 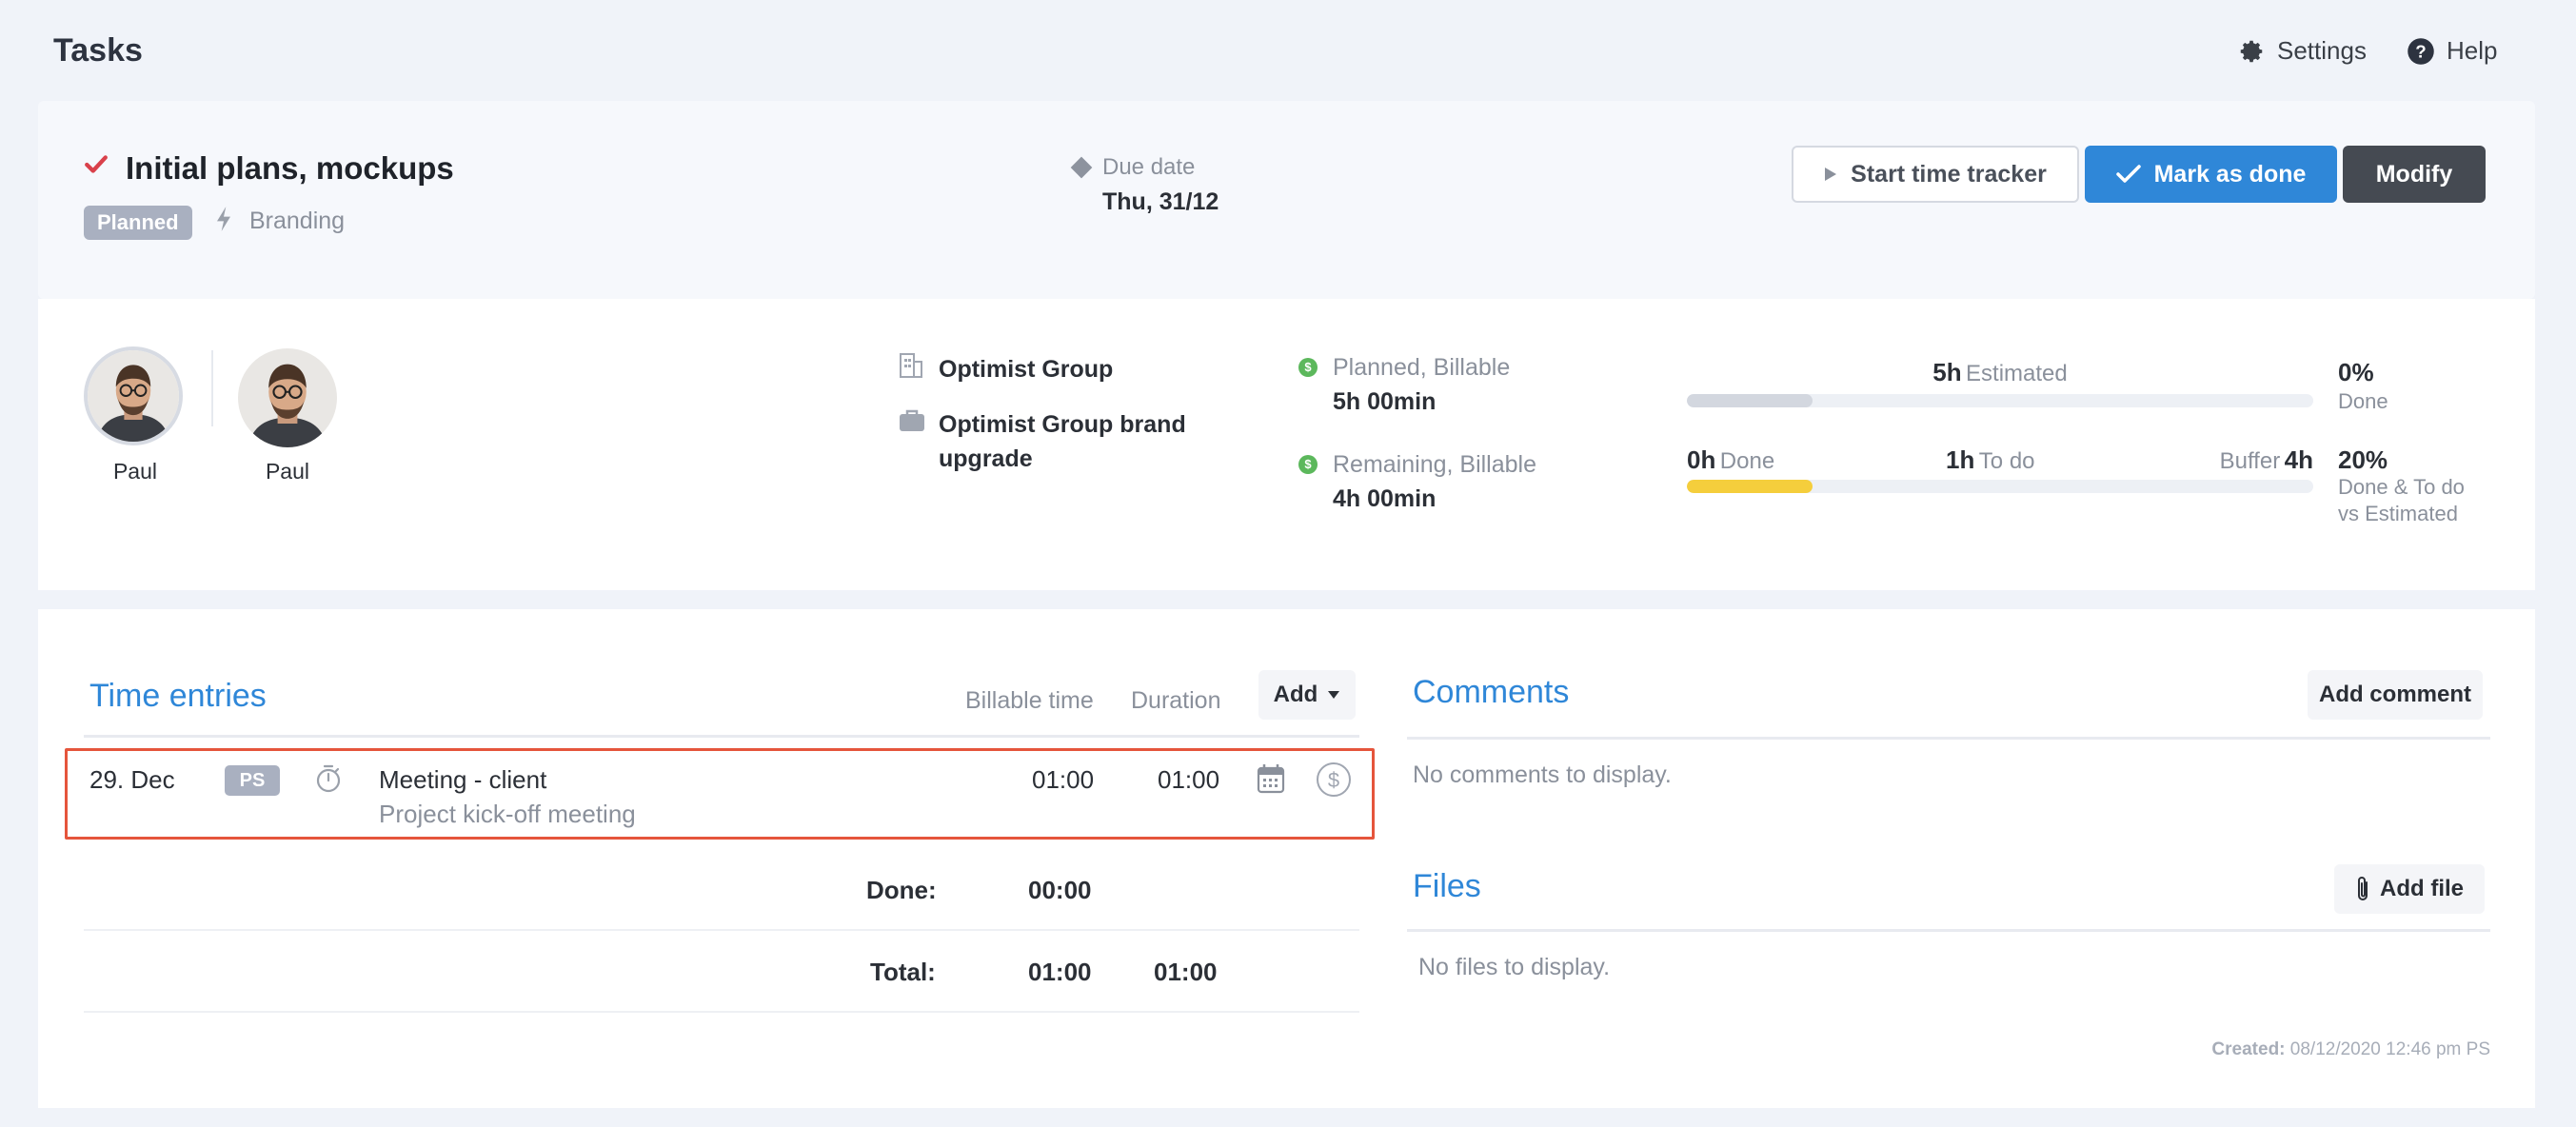 I want to click on todo-stat: 1h To do, so click(x=1990, y=460).